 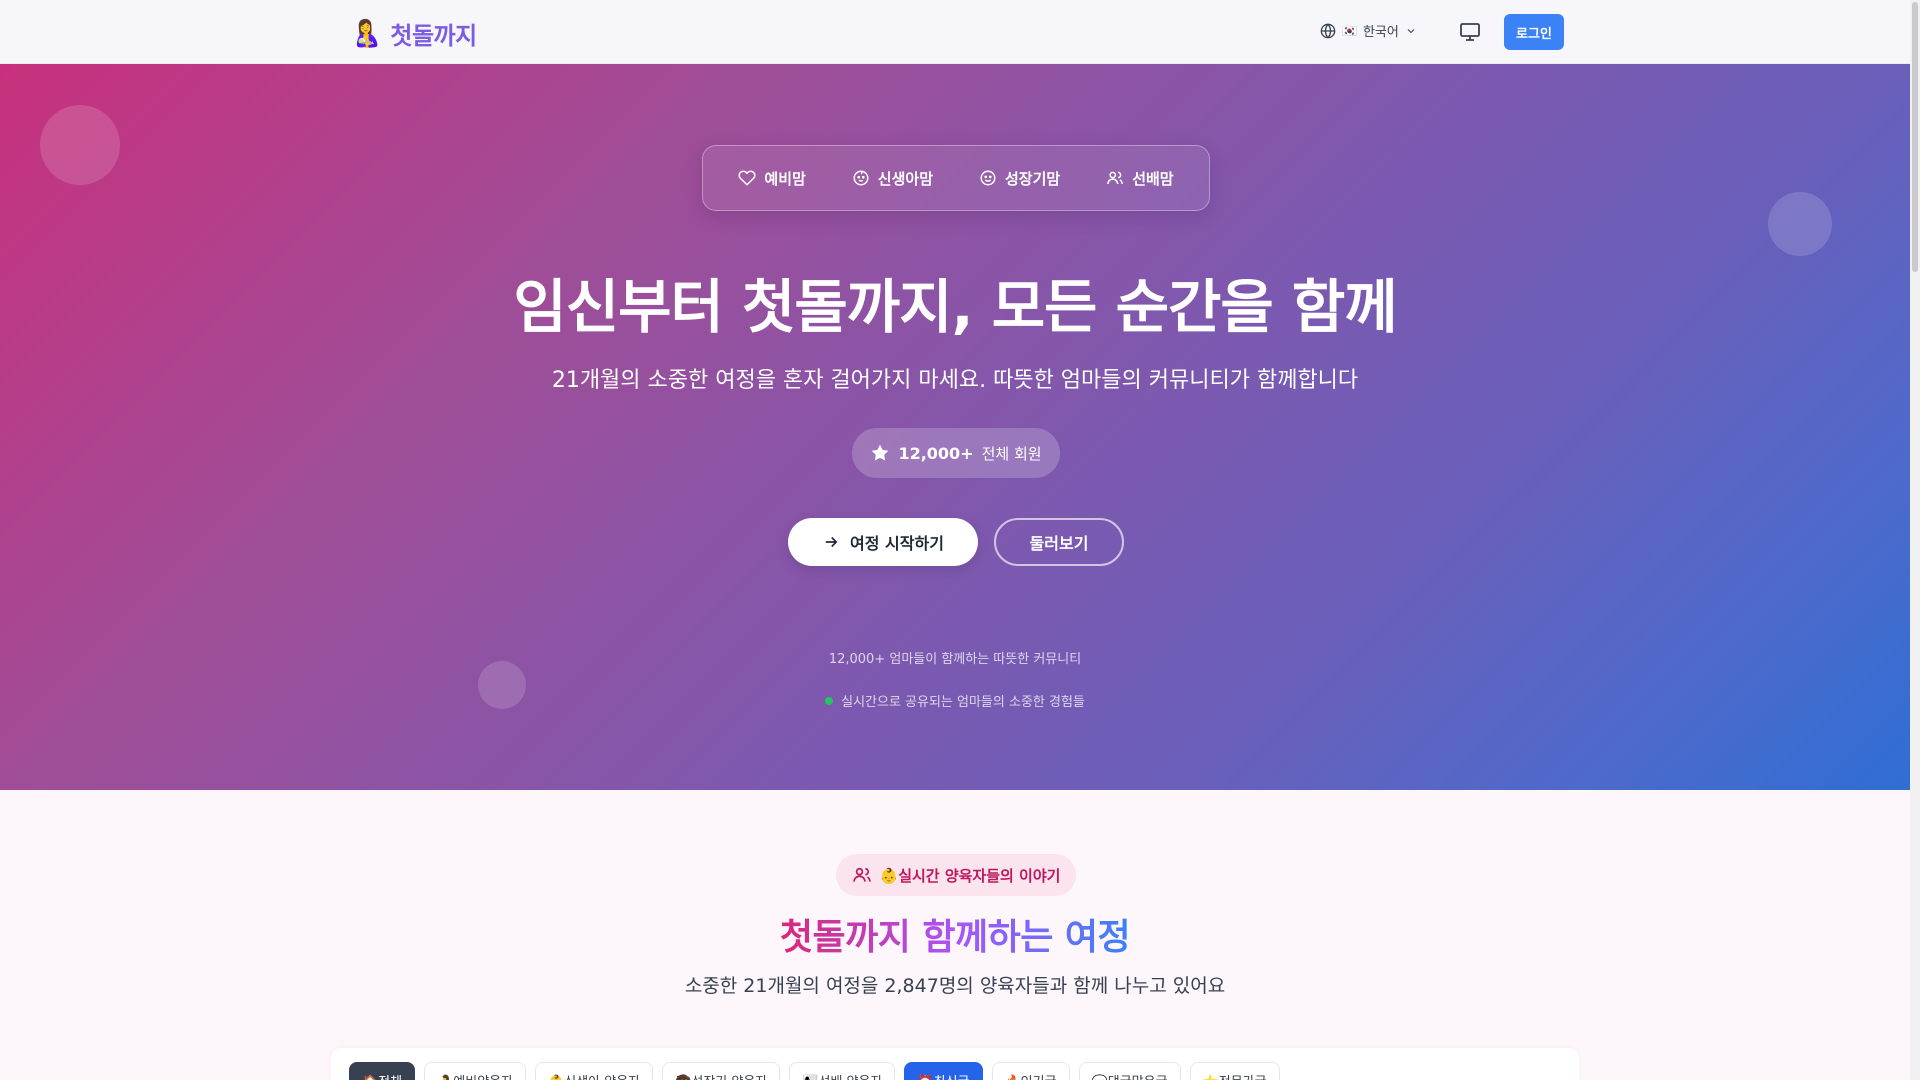 I want to click on browse-button: 둘러보기, so click(x=1059, y=542).